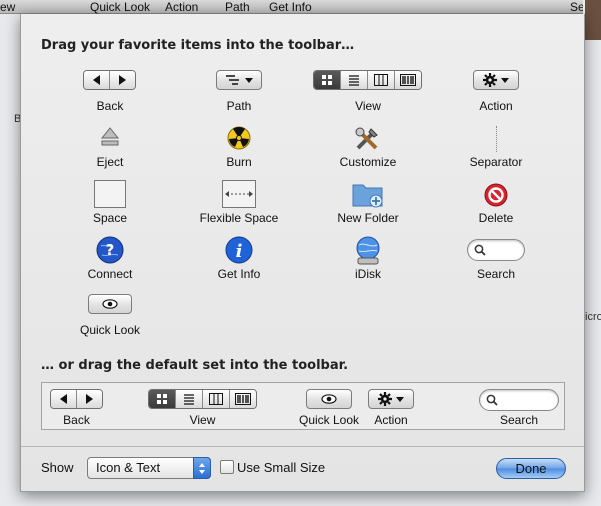 The height and width of the screenshot is (506, 601). What do you see at coordinates (368, 250) in the screenshot?
I see `idisk-icon` at bounding box center [368, 250].